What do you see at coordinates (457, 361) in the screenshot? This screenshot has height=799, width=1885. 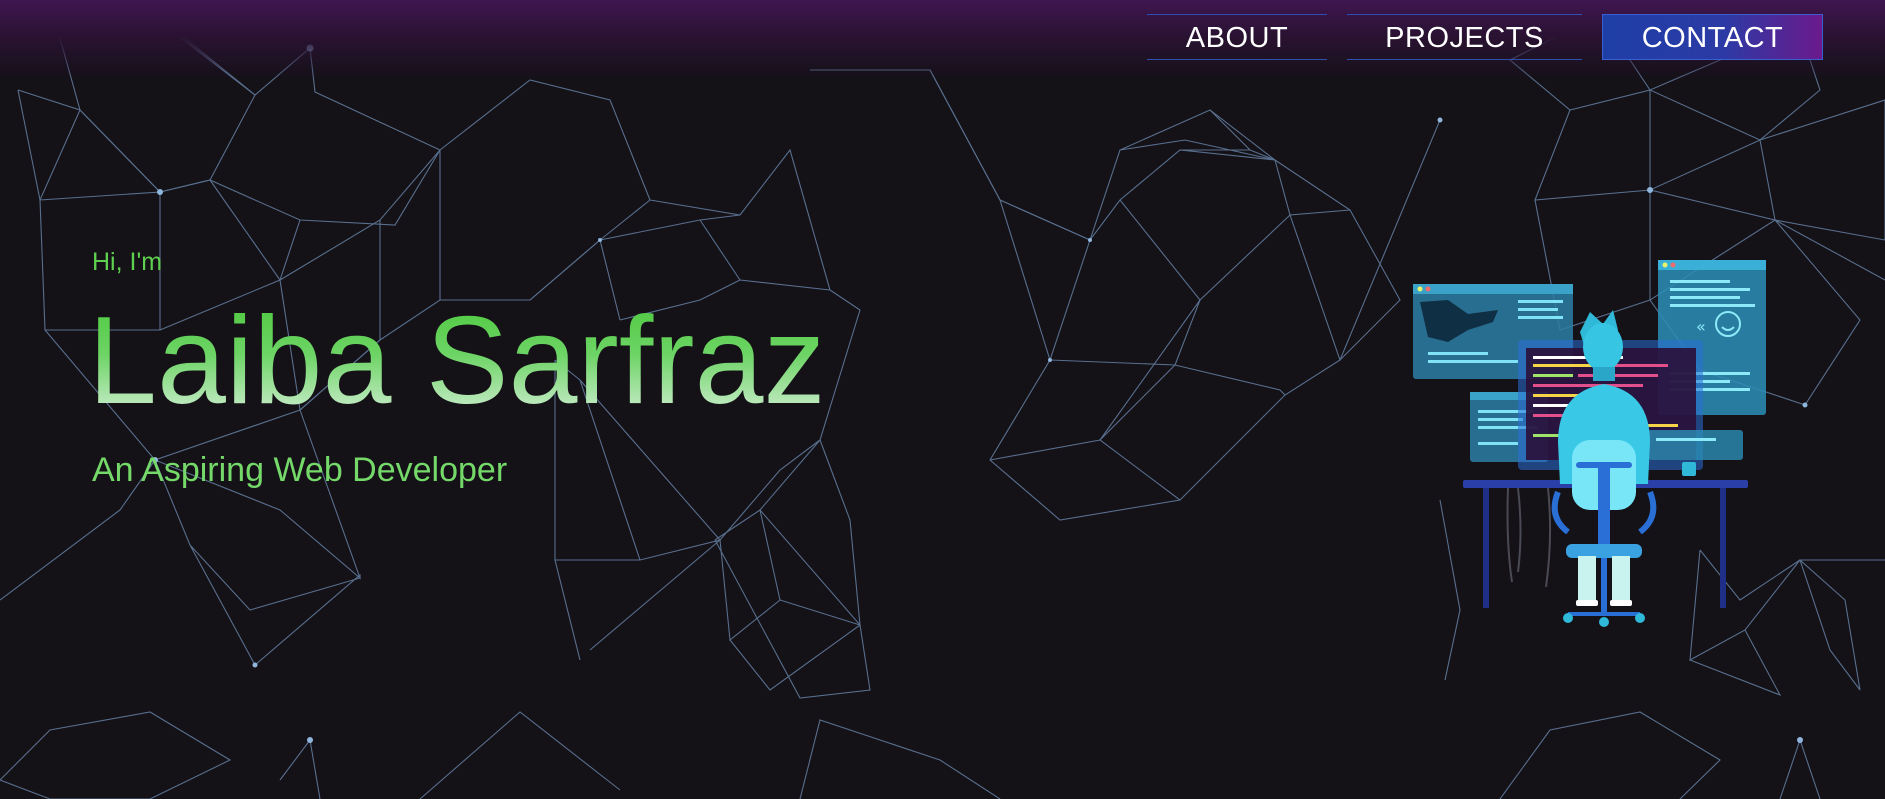 I see `hero-name: Laiba Sarfraz` at bounding box center [457, 361].